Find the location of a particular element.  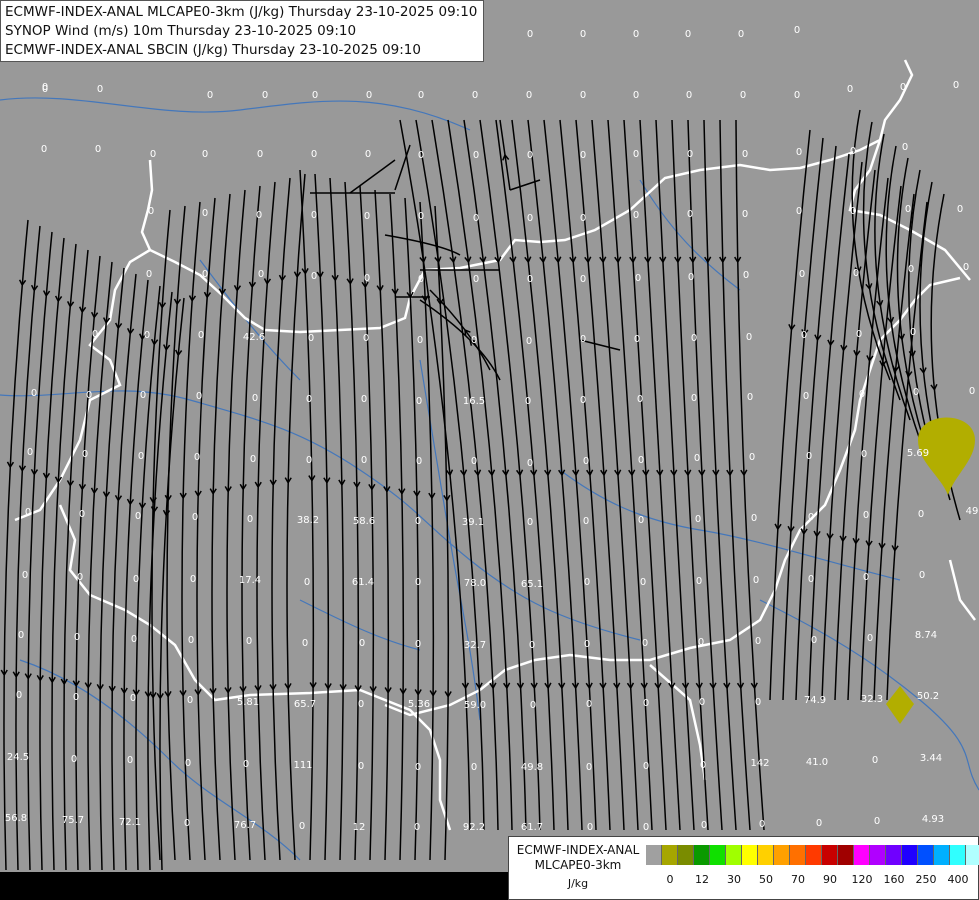

value-label: 58.6 is located at coordinates (364, 521).